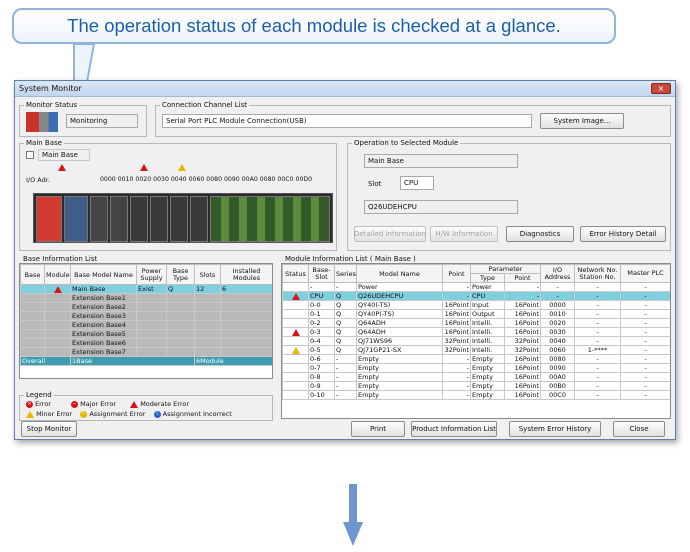 The width and height of the screenshot is (690, 552). What do you see at coordinates (134, 404) in the screenshot?
I see `moderate-error-legend-icon` at bounding box center [134, 404].